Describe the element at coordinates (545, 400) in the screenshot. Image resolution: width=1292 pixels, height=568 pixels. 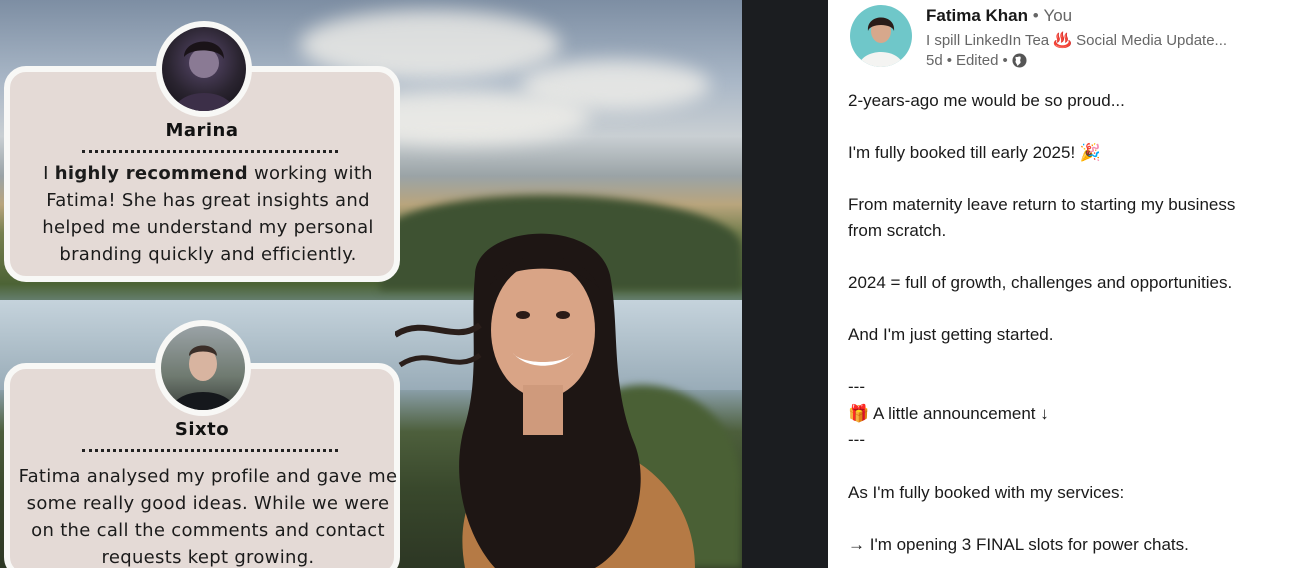
I see `woman-portrait` at that location.